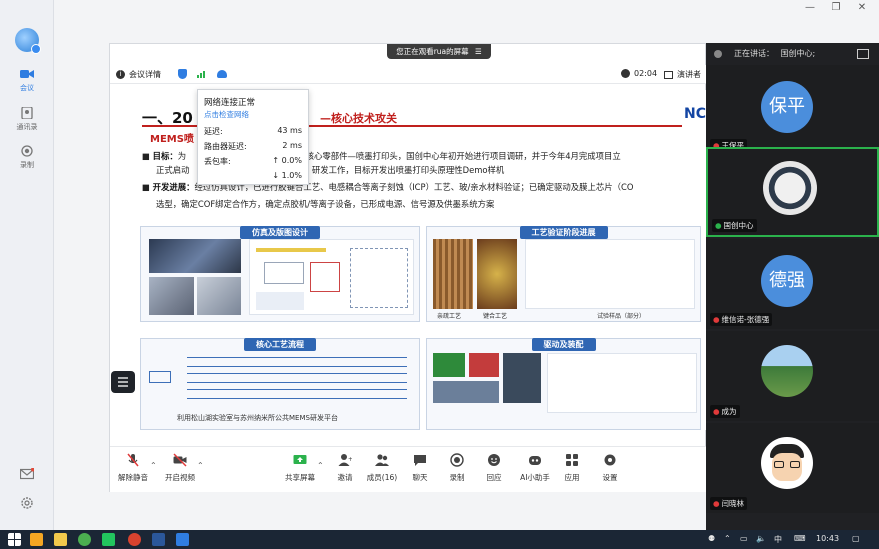  What do you see at coordinates (180, 460) in the screenshot?
I see `camera-off-icon` at bounding box center [180, 460].